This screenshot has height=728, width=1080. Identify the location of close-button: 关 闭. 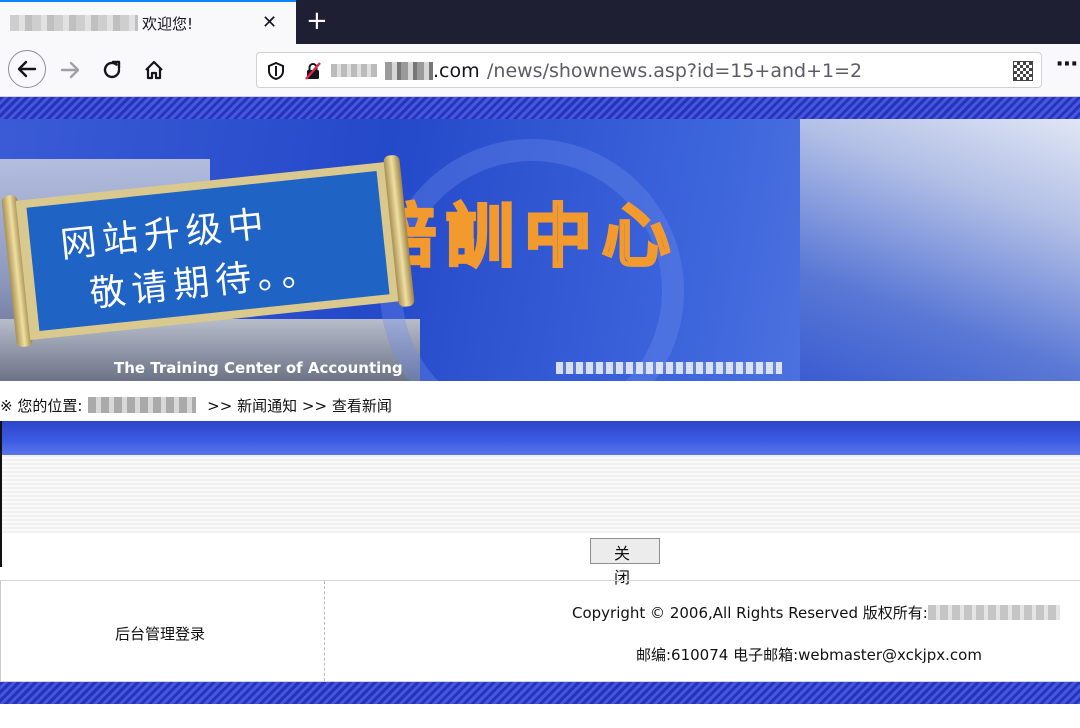
(625, 562).